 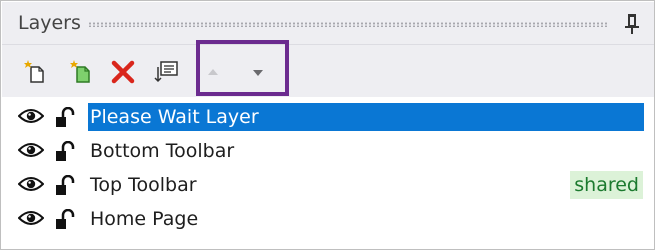 I want to click on new-layer-button, so click(x=35, y=72).